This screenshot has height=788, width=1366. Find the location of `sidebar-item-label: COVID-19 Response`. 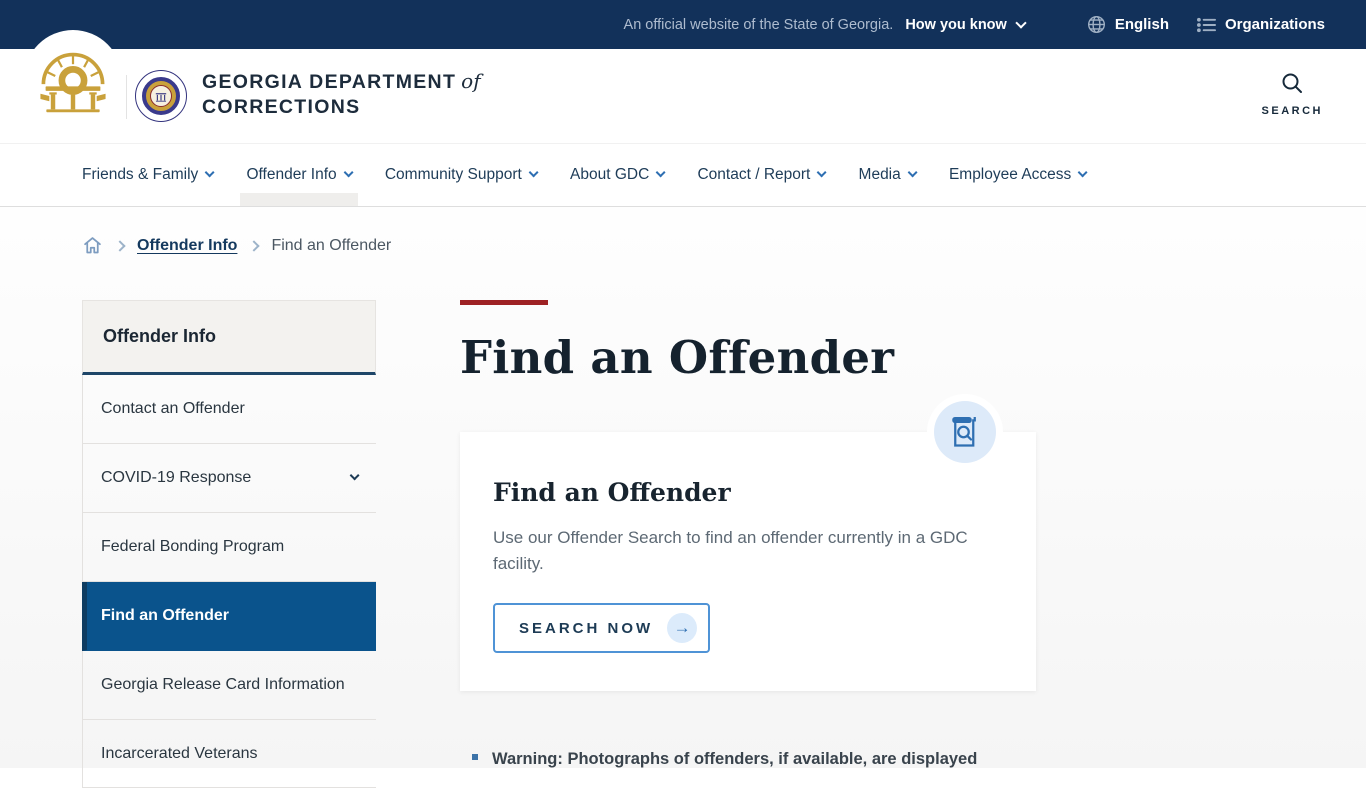

sidebar-item-label: COVID-19 Response is located at coordinates (176, 477).